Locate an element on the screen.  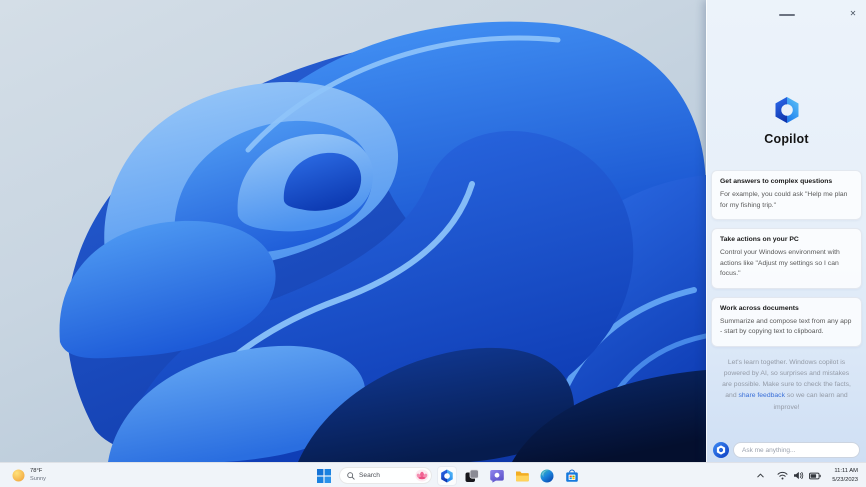
speaker-icon is located at coordinates (799, 475).